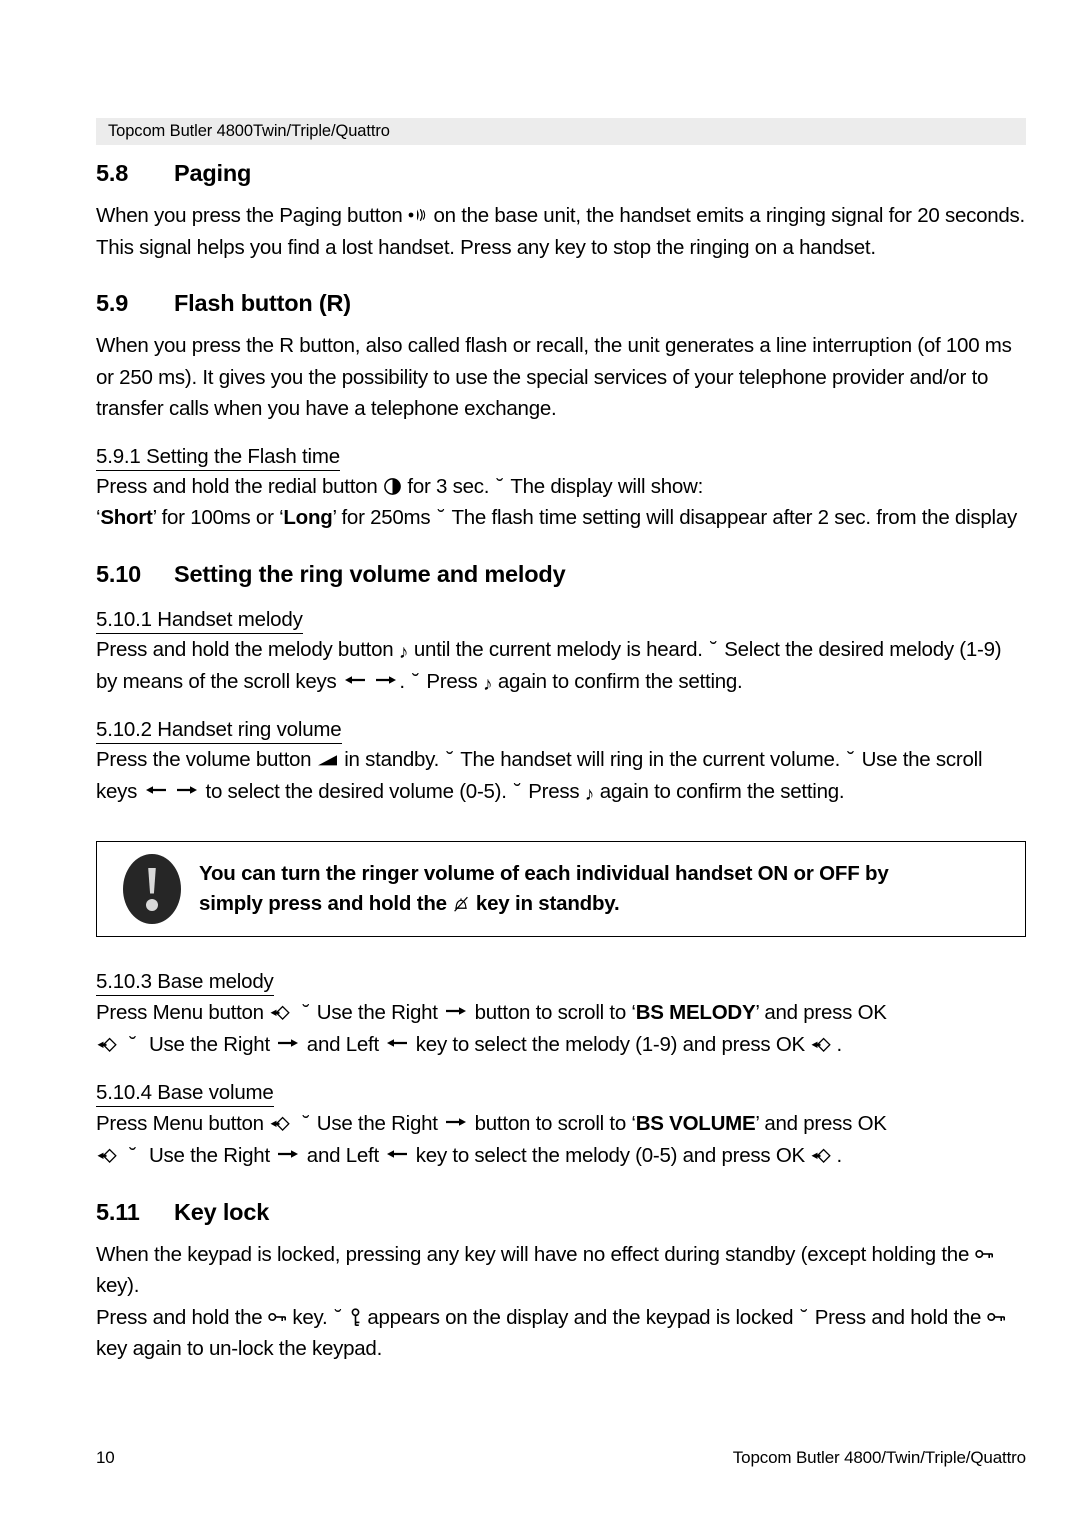 The width and height of the screenshot is (1080, 1528). What do you see at coordinates (310, 1317) in the screenshot?
I see `kl2-part2: key.` at bounding box center [310, 1317].